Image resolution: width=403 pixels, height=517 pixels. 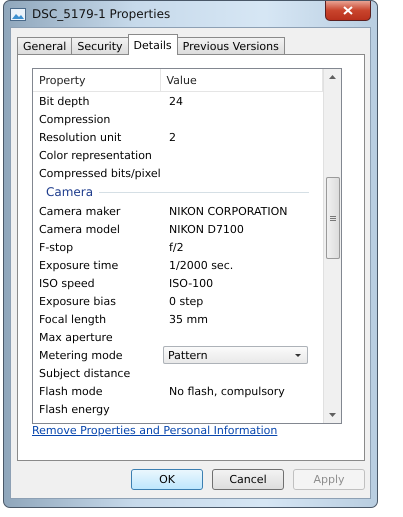 What do you see at coordinates (176, 247) in the screenshot?
I see `property-value: f/2` at bounding box center [176, 247].